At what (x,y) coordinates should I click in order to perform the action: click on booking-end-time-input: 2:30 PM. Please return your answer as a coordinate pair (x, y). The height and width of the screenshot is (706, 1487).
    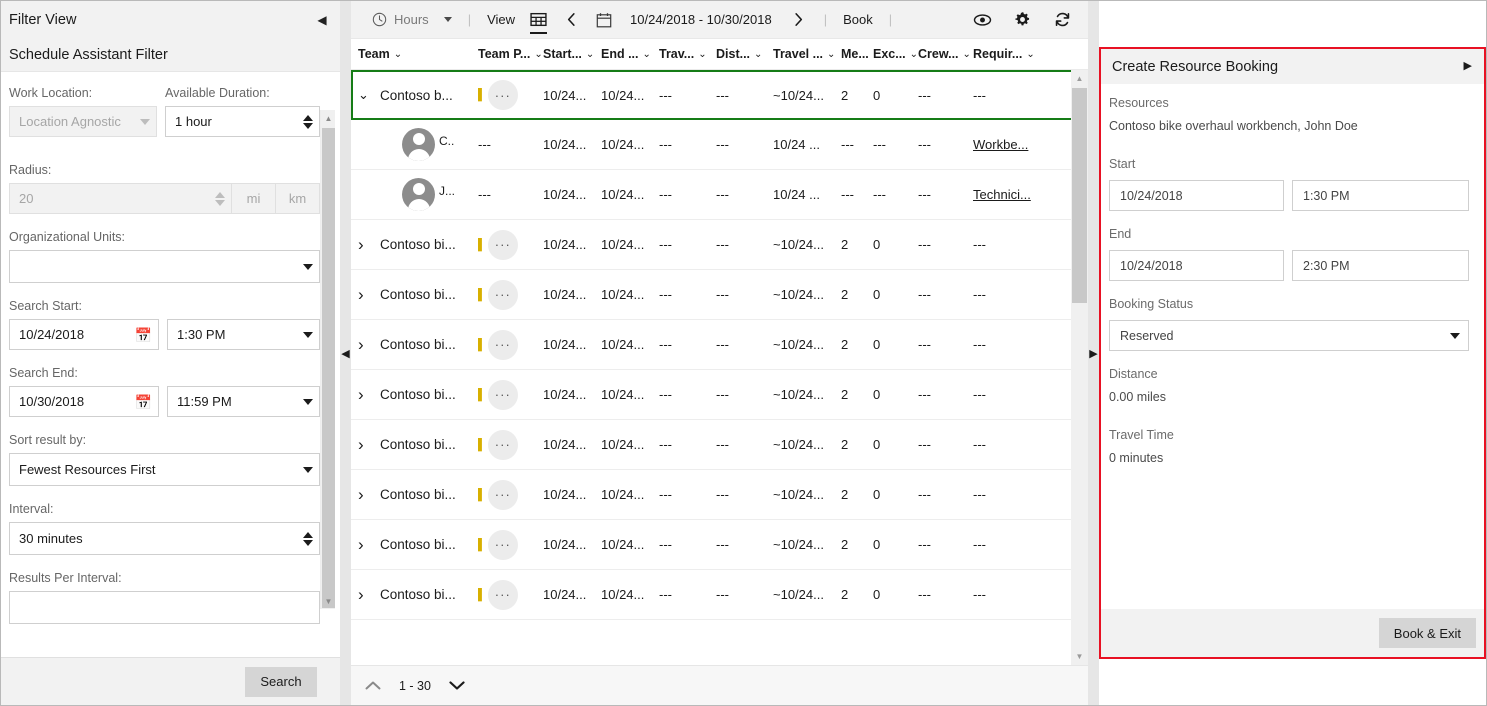
    Looking at the image, I should click on (1380, 265).